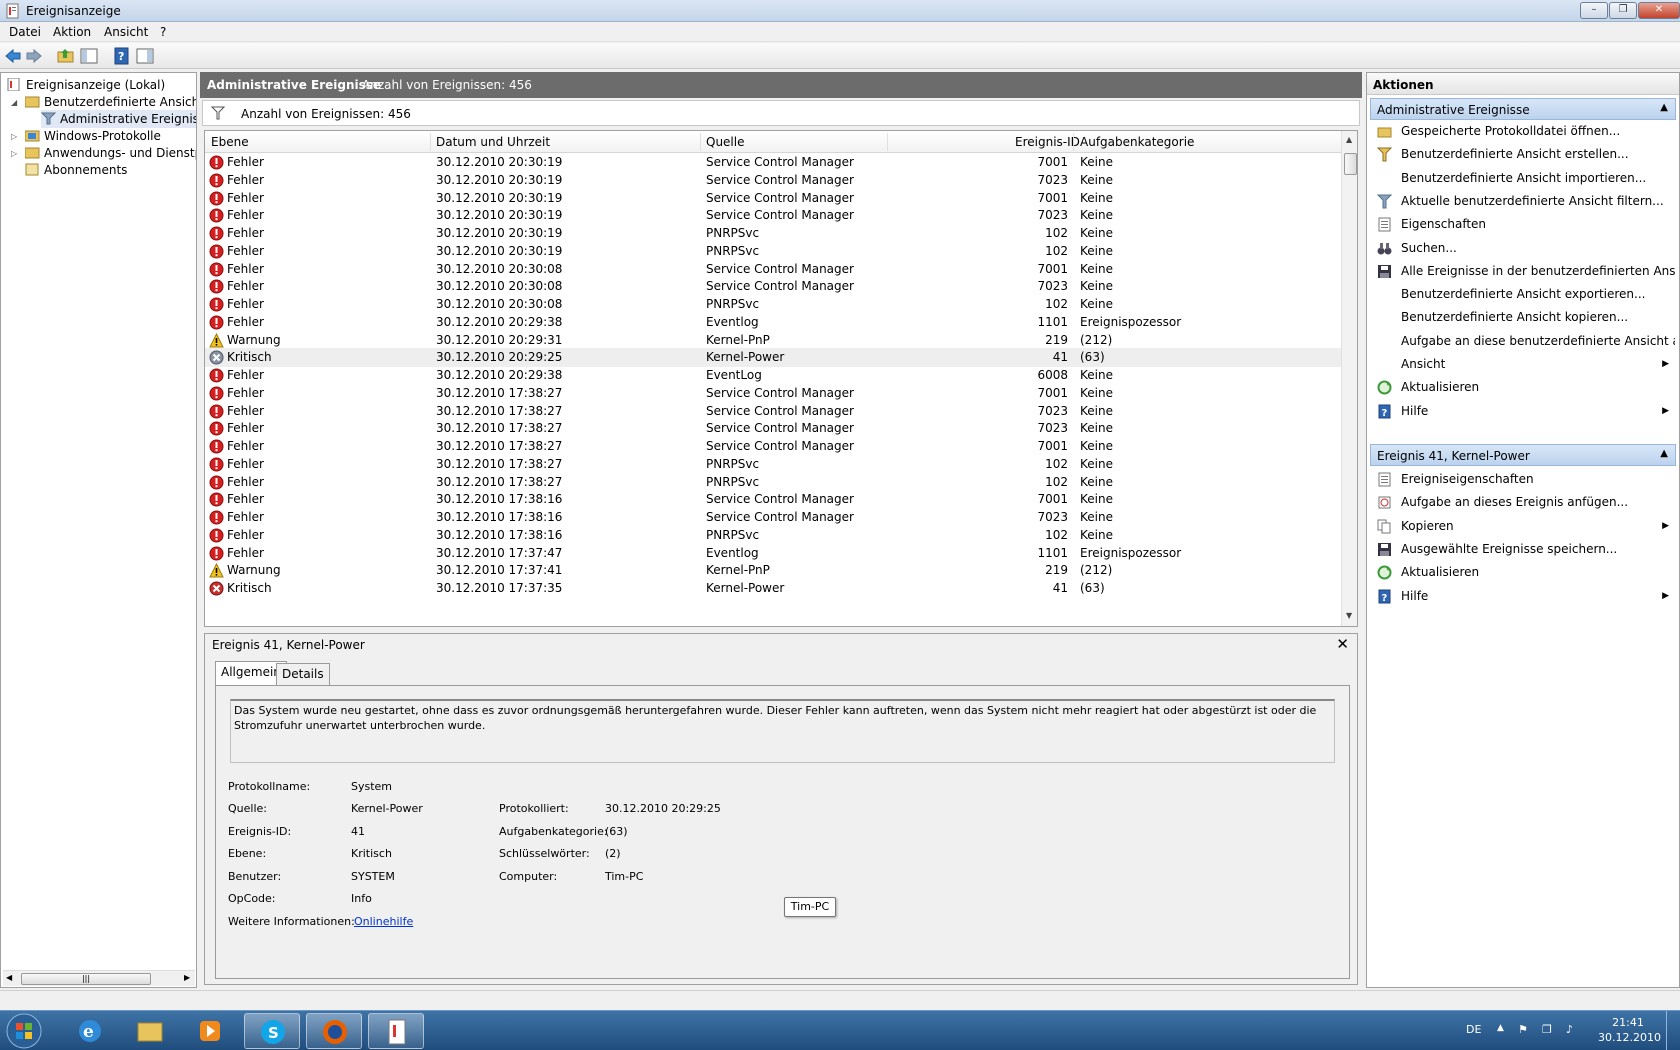 The width and height of the screenshot is (1680, 1050). What do you see at coordinates (230, 142) in the screenshot?
I see `col-header-level: Ebene` at bounding box center [230, 142].